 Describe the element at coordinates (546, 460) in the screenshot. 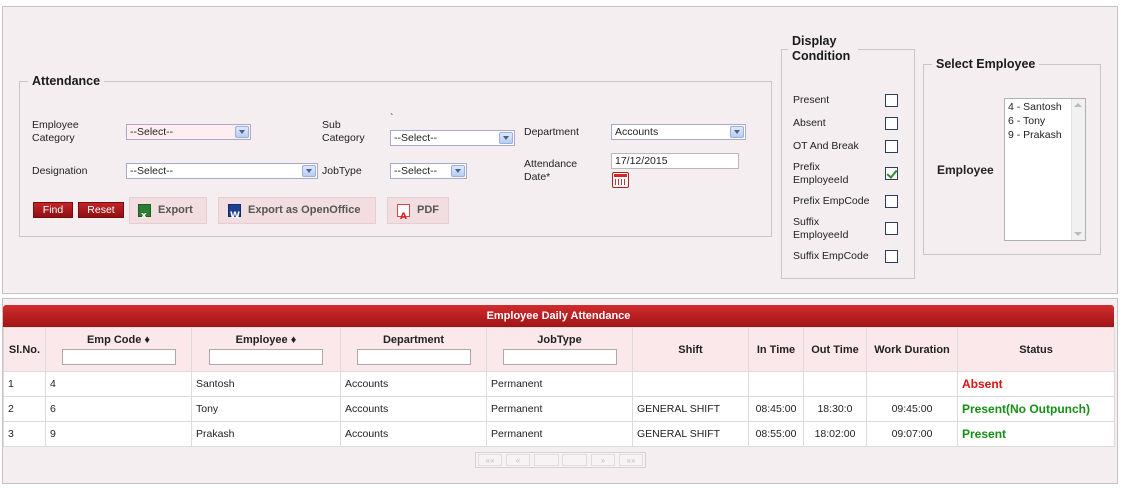

I see `page-number-box` at that location.